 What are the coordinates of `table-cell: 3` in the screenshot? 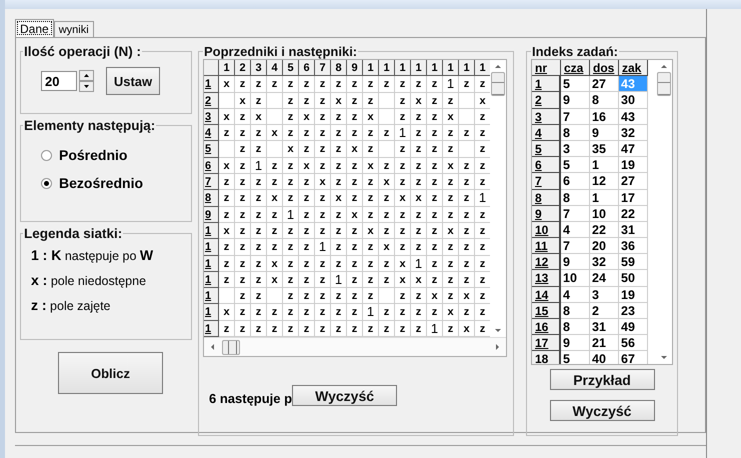 It's located at (575, 149).